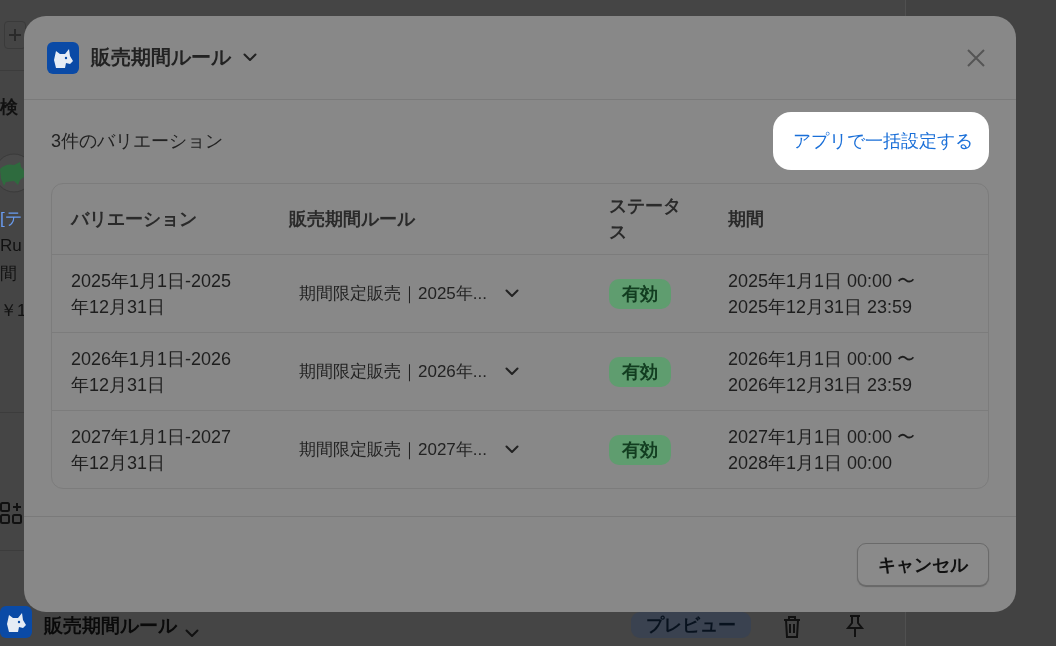 The image size is (1056, 646). I want to click on column-header: ステータス, so click(645, 219).